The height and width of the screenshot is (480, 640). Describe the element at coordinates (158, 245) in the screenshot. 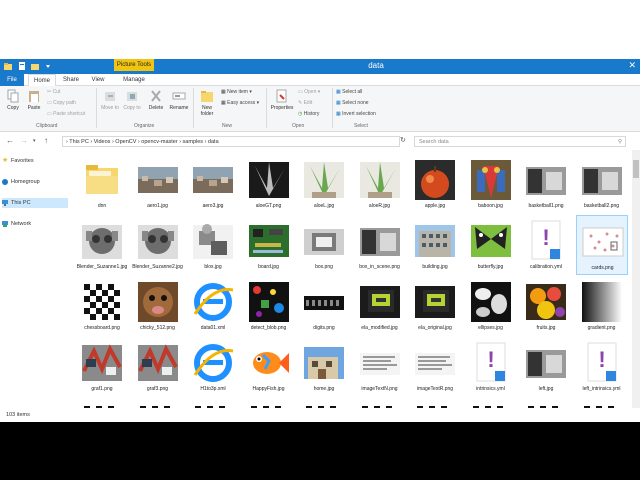

I see `file-item: Blender_Suzanne2.jpg` at that location.